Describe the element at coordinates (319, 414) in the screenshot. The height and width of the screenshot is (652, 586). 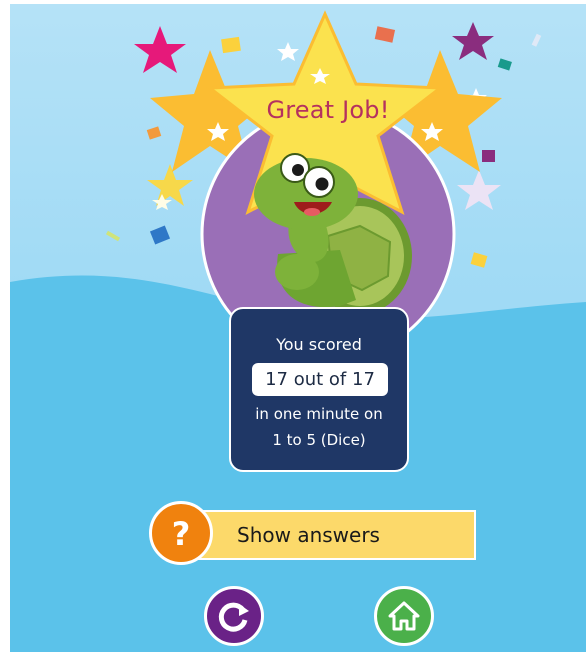
I see `score-duration-text: in one minute on` at that location.